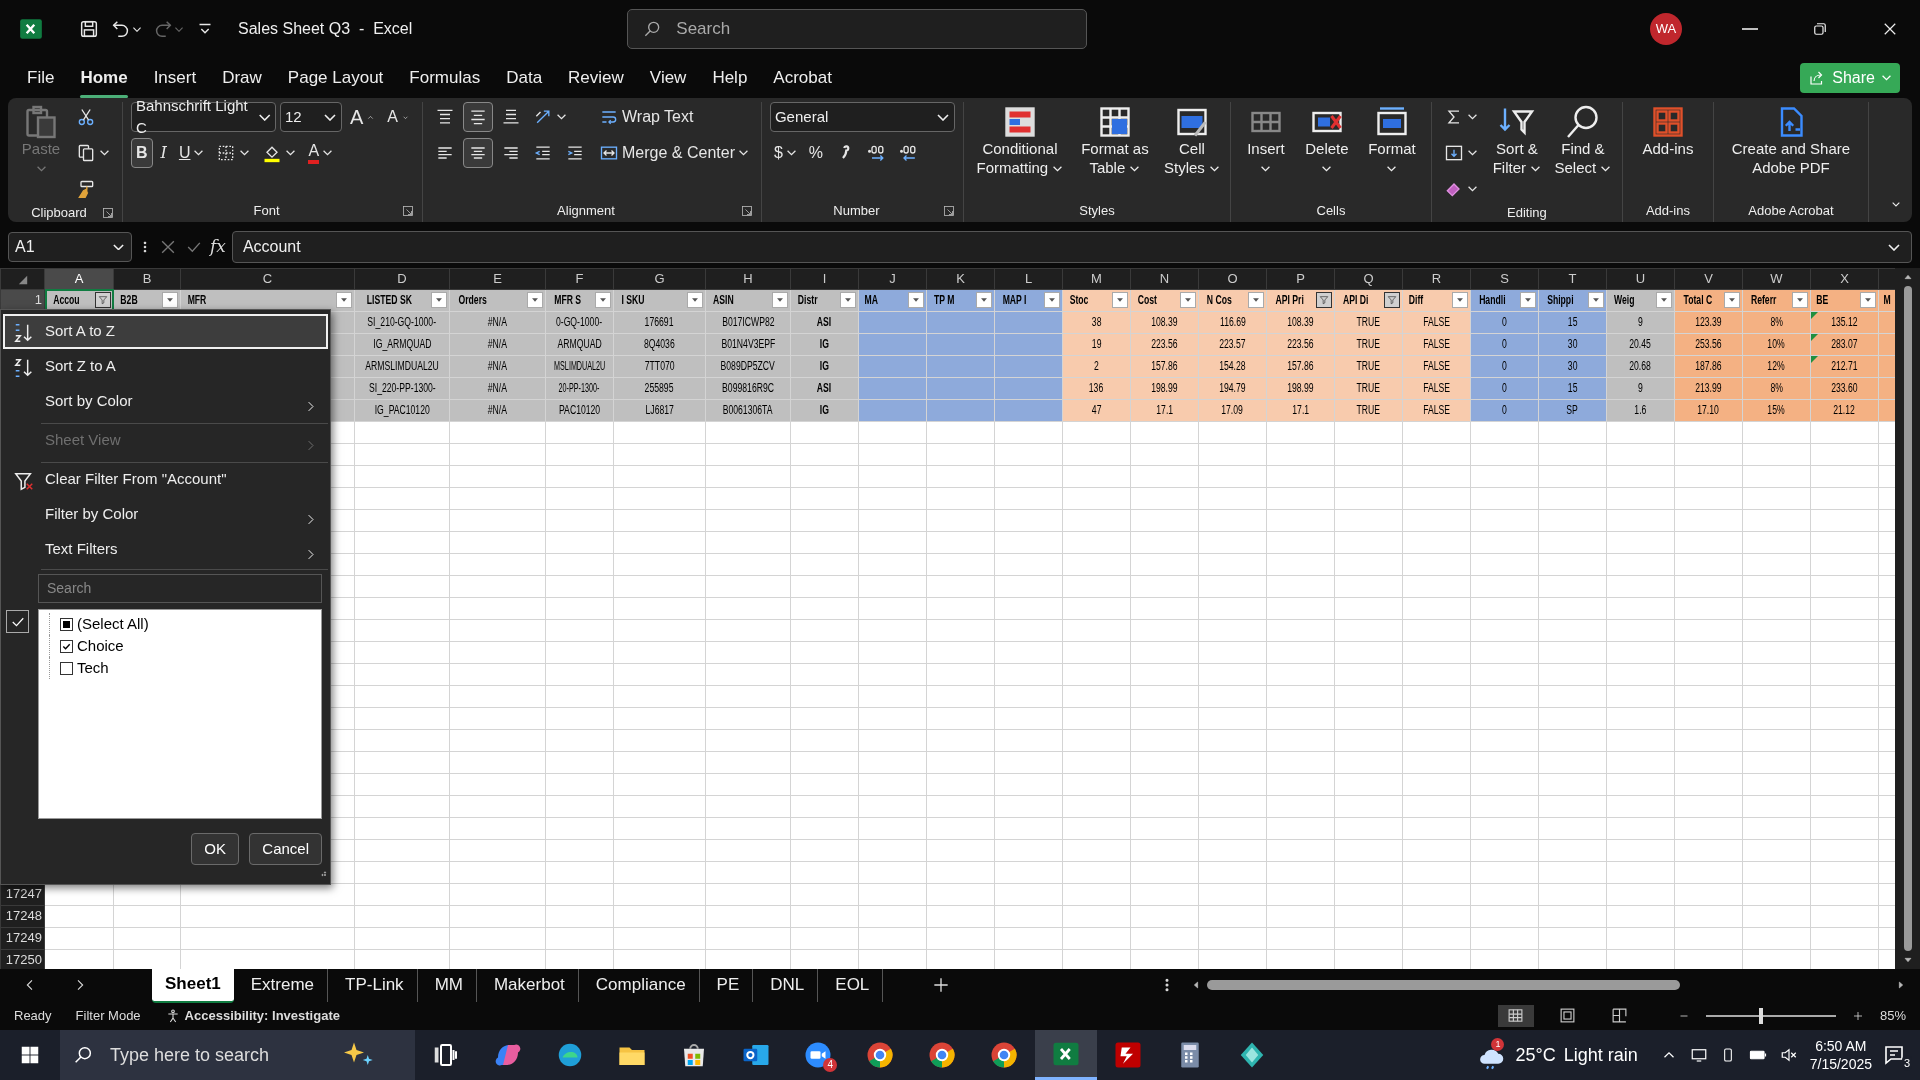 This screenshot has height=1080, width=1920. I want to click on avatar: WA, so click(1666, 29).